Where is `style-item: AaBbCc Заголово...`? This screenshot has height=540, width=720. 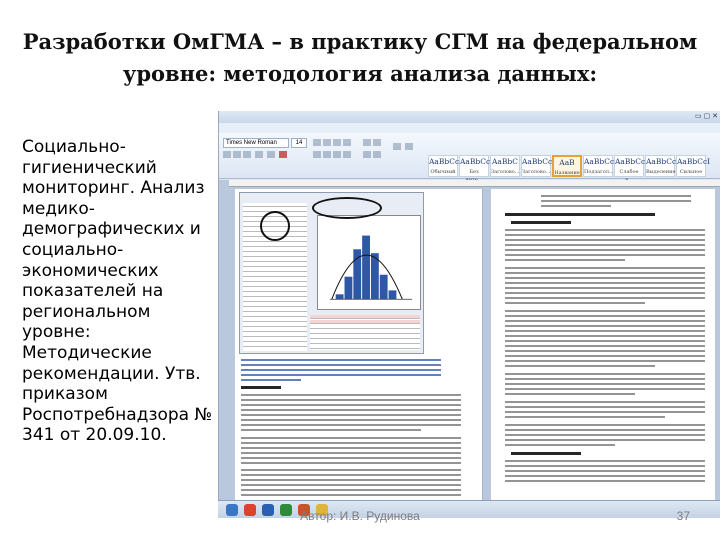
style-item: AaBbCc Заголово... is located at coordinates (537, 166).